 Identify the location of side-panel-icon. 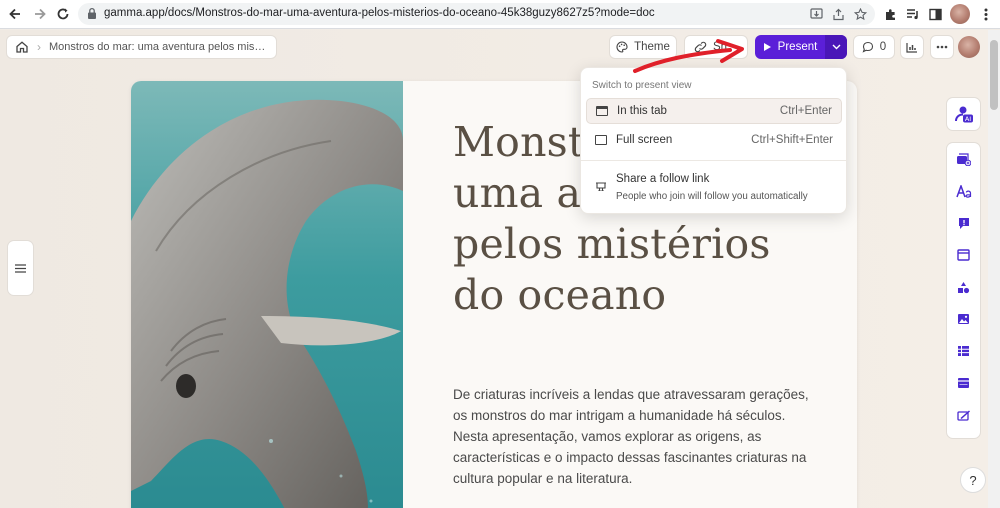
(935, 14).